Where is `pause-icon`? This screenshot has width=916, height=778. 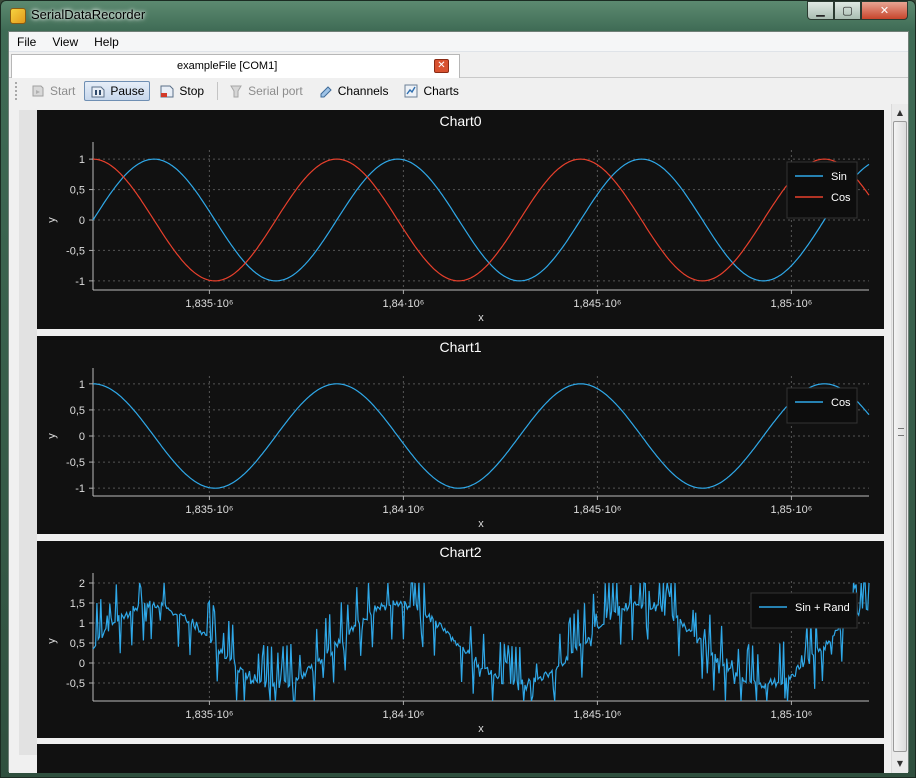
pause-icon is located at coordinates (98, 91).